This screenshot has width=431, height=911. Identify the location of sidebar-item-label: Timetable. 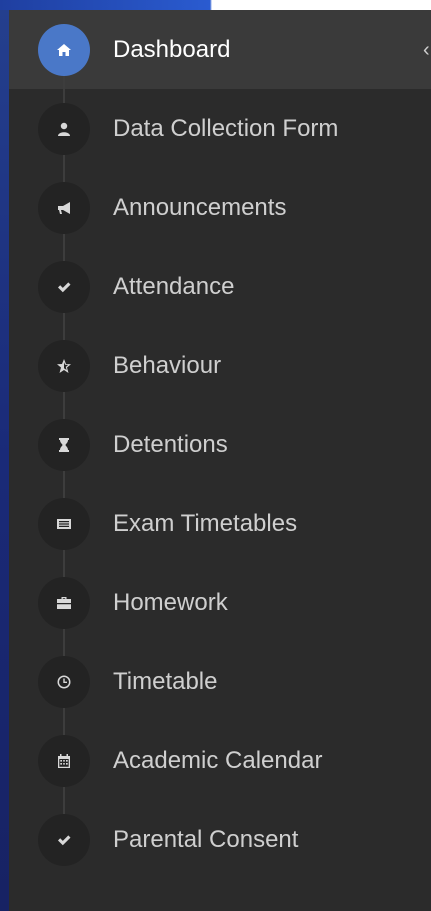
(165, 681).